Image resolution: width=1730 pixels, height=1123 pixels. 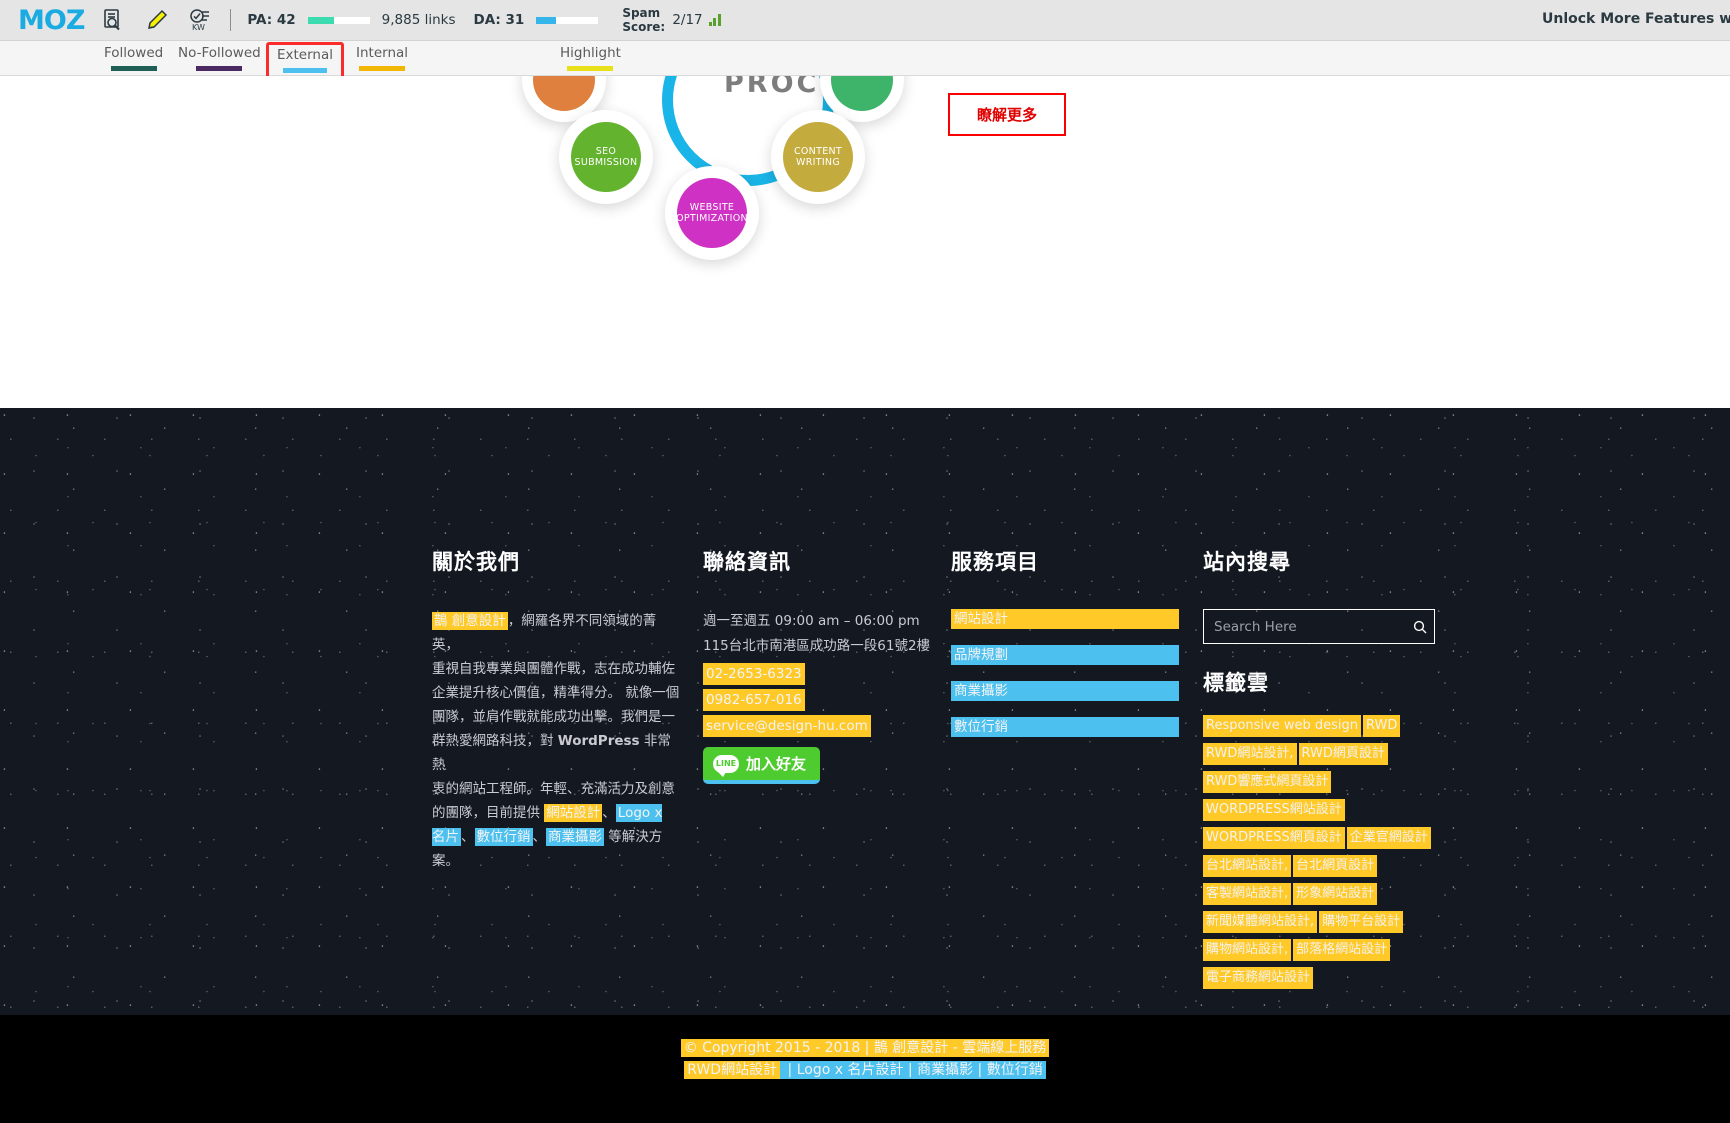 I want to click on bubble-website-line1: WEBSITE, so click(x=712, y=207).